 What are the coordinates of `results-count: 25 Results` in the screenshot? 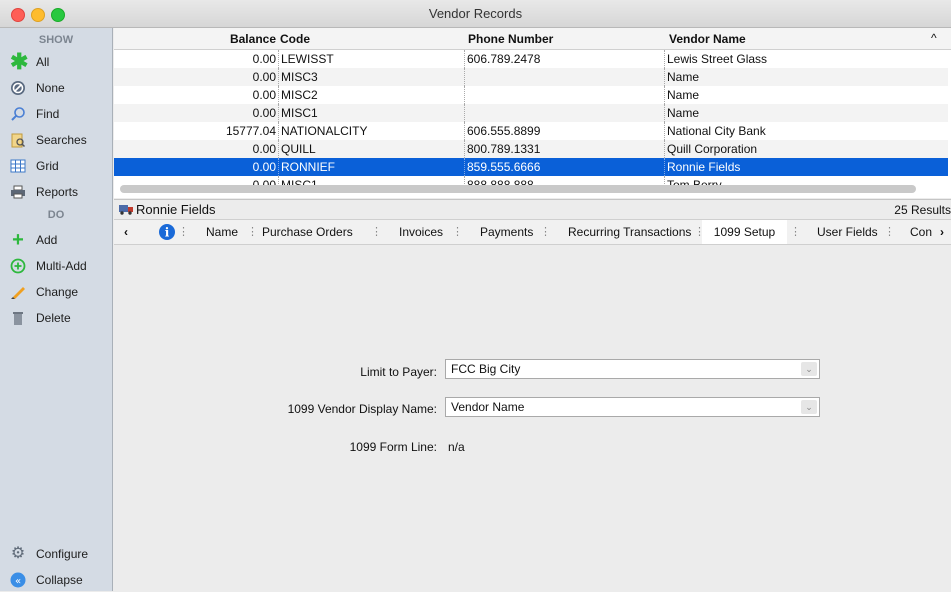 It's located at (922, 210).